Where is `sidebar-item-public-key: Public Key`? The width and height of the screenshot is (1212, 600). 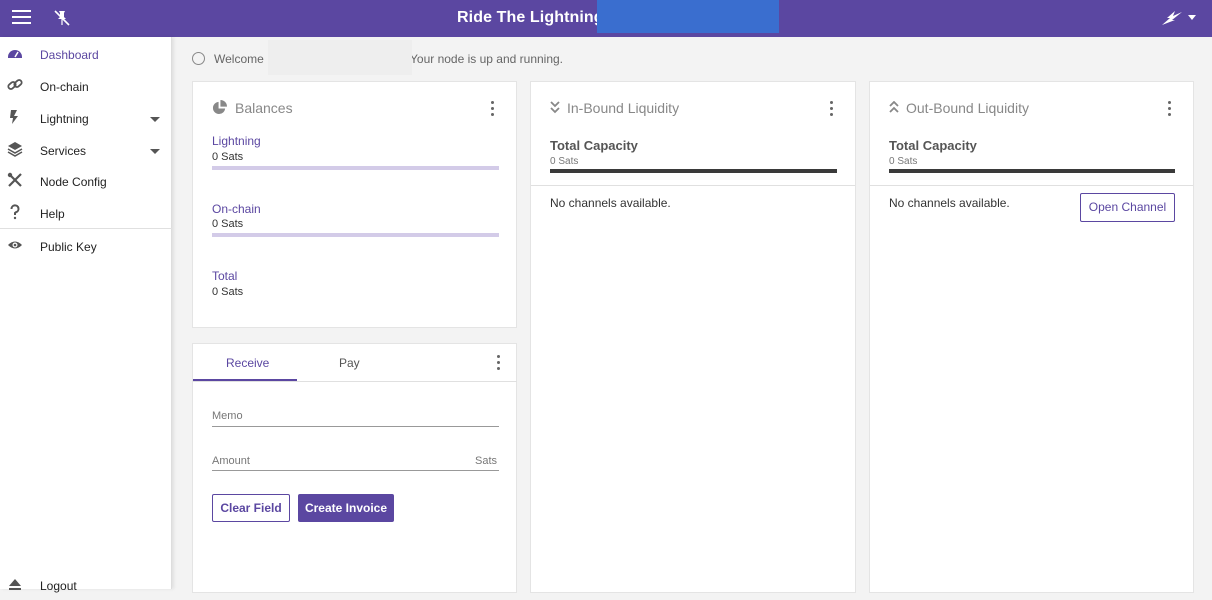
sidebar-item-public-key: Public Key is located at coordinates (86, 246).